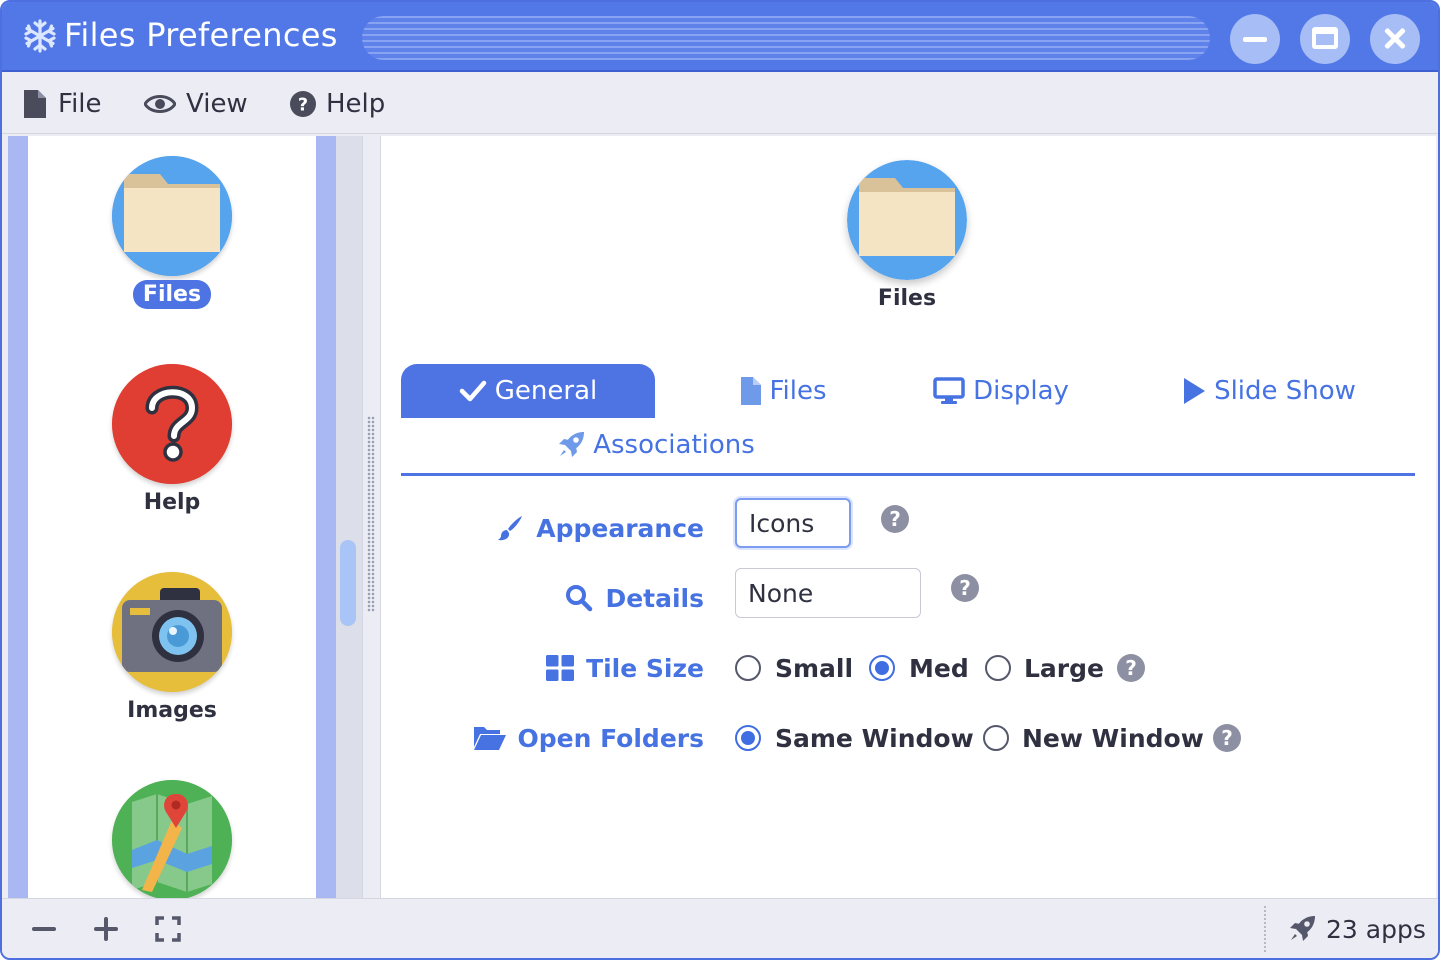  I want to click on sidebar-item-label: Help, so click(172, 502).